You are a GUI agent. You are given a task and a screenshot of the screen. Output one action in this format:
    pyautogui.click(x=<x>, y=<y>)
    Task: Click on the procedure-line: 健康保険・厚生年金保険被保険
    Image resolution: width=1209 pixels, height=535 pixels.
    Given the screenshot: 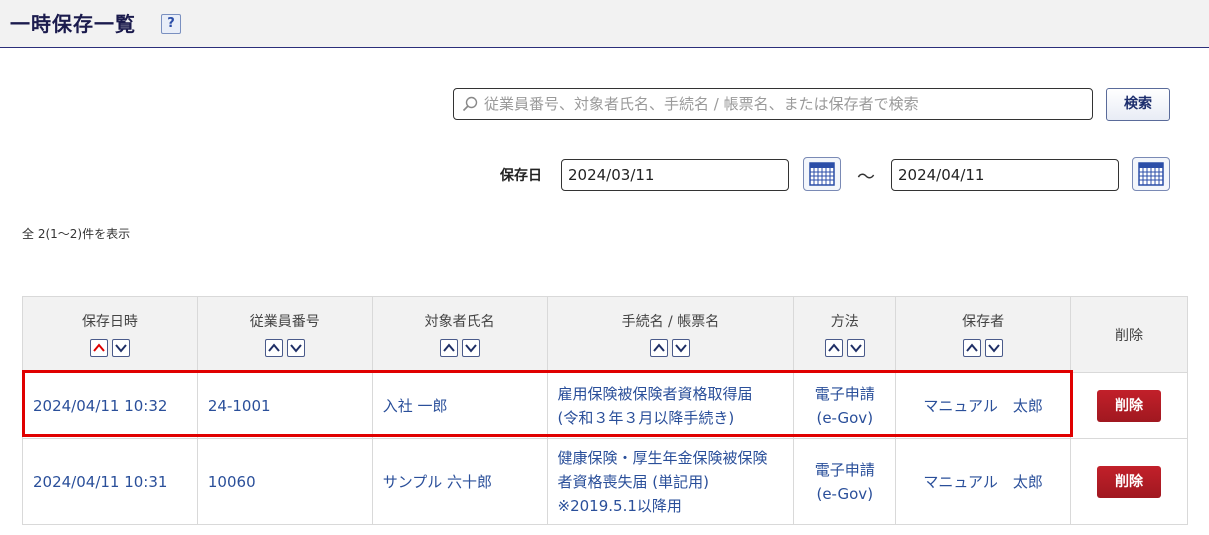 What is the action you would take?
    pyautogui.click(x=662, y=457)
    